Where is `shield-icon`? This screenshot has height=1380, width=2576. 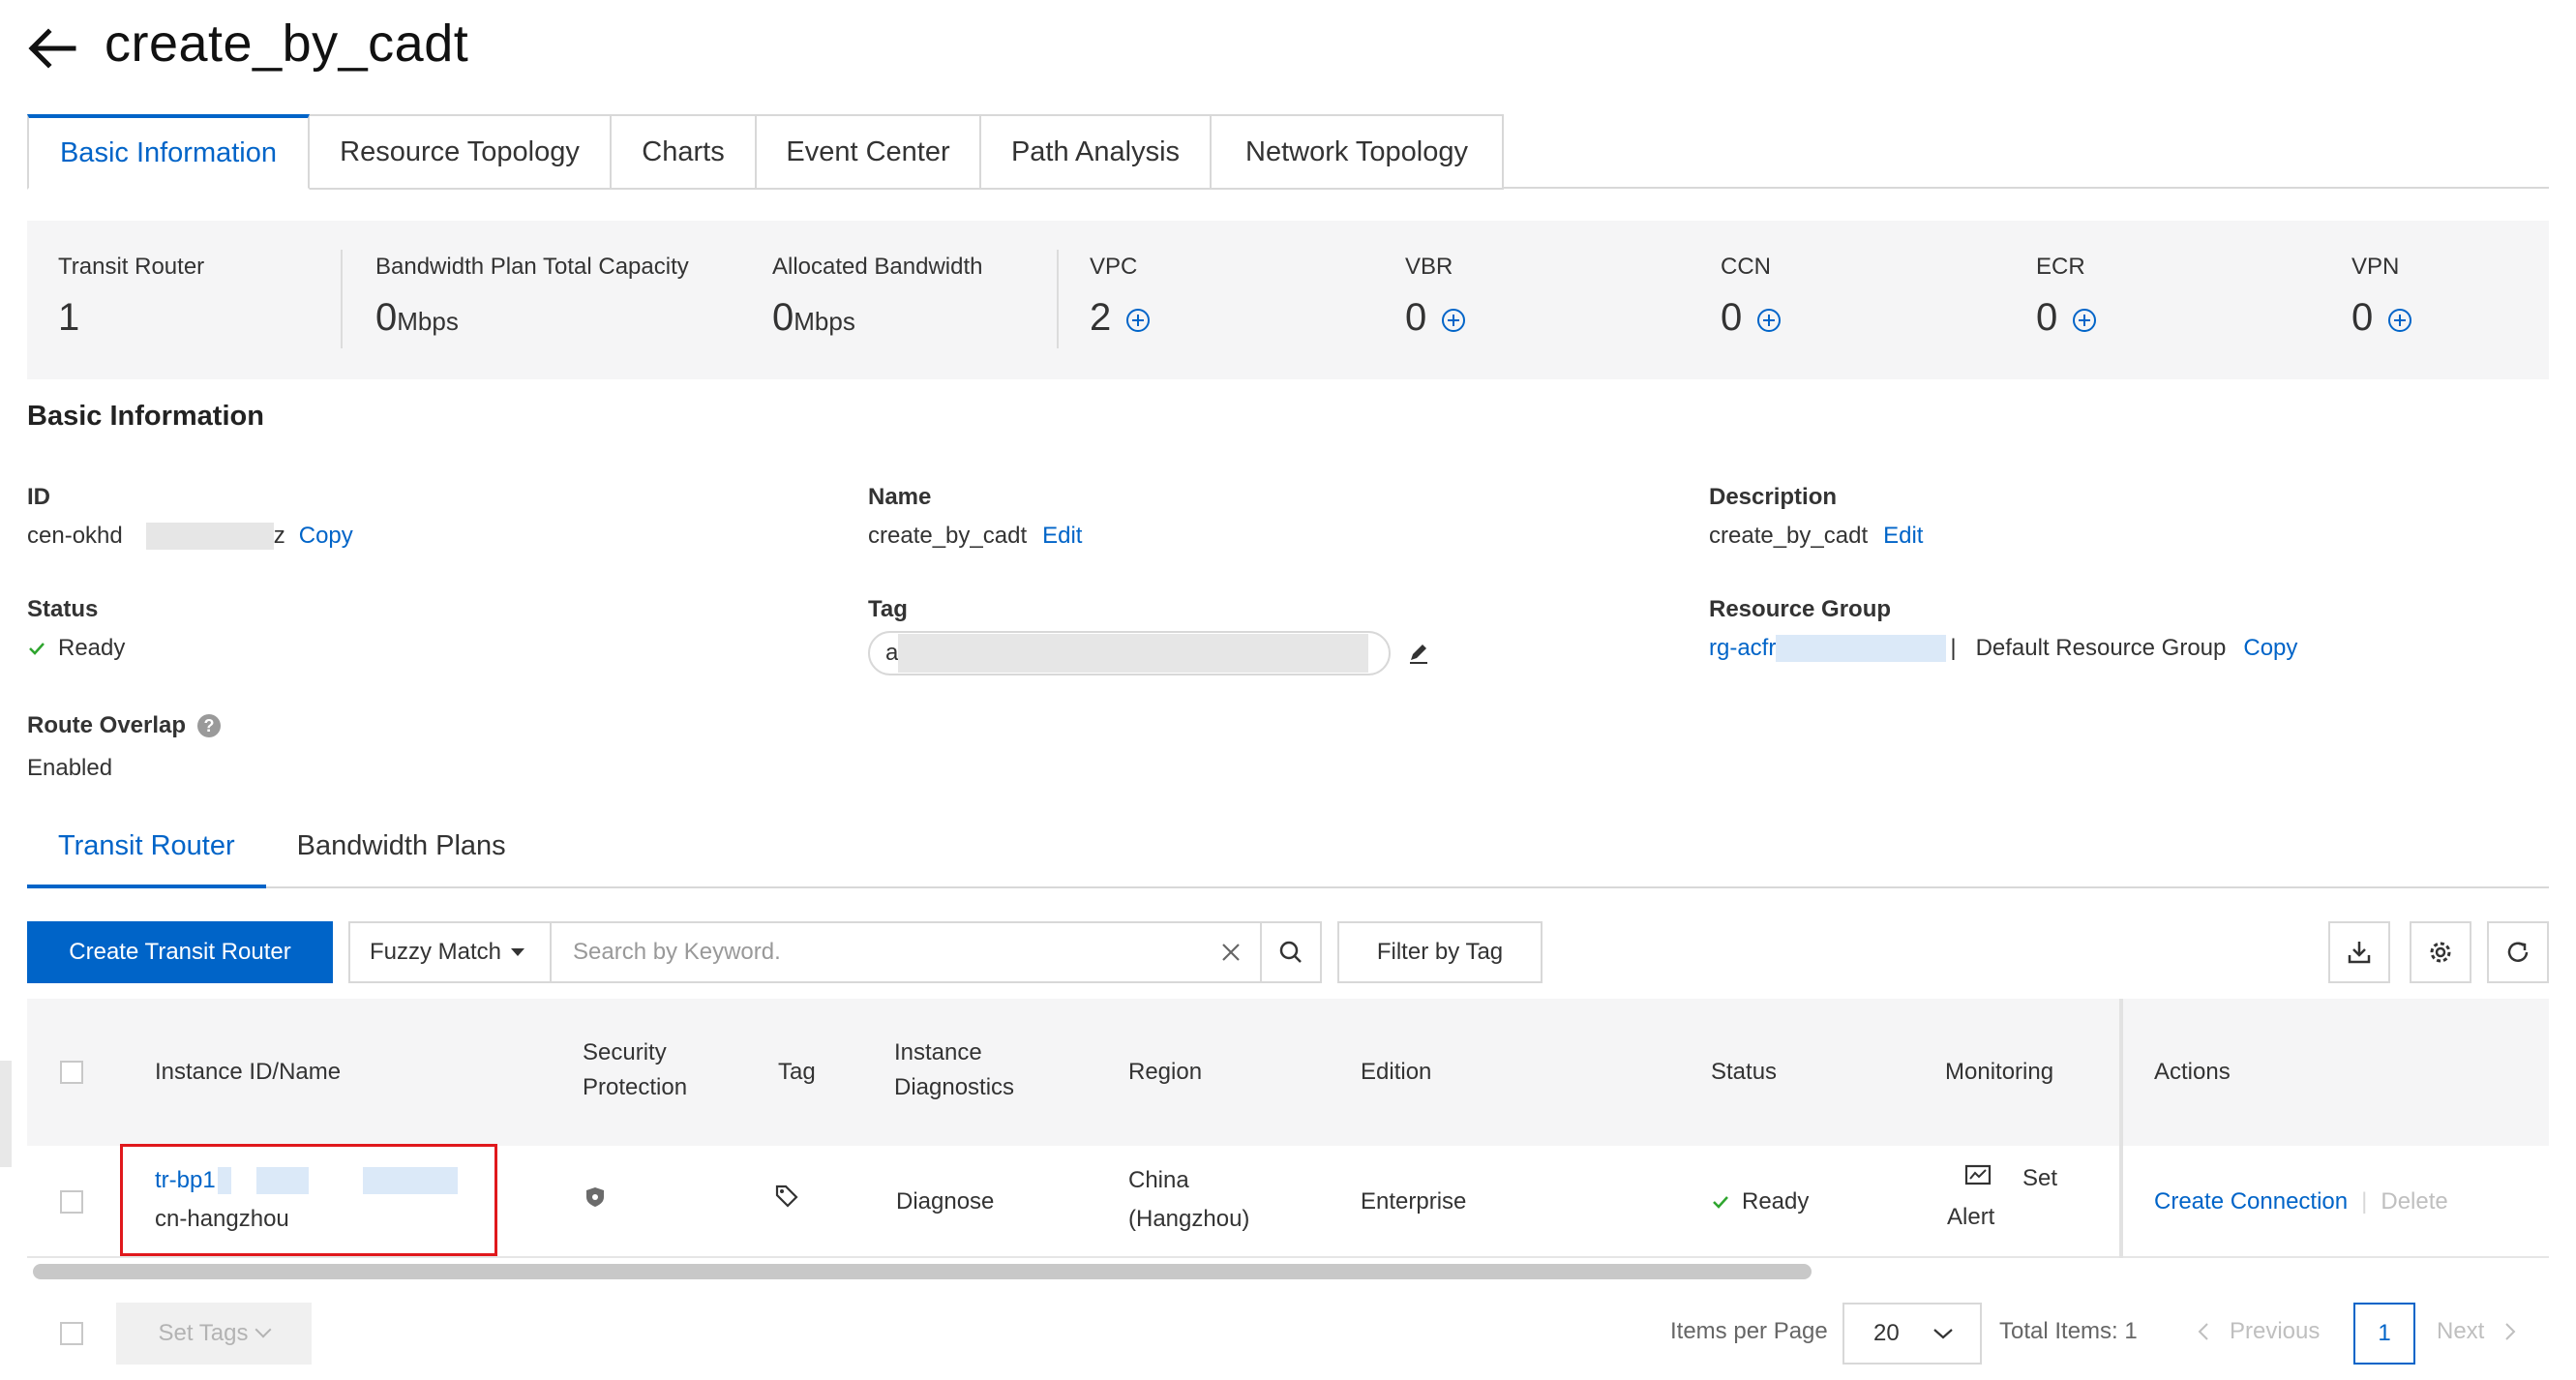 shield-icon is located at coordinates (595, 1202).